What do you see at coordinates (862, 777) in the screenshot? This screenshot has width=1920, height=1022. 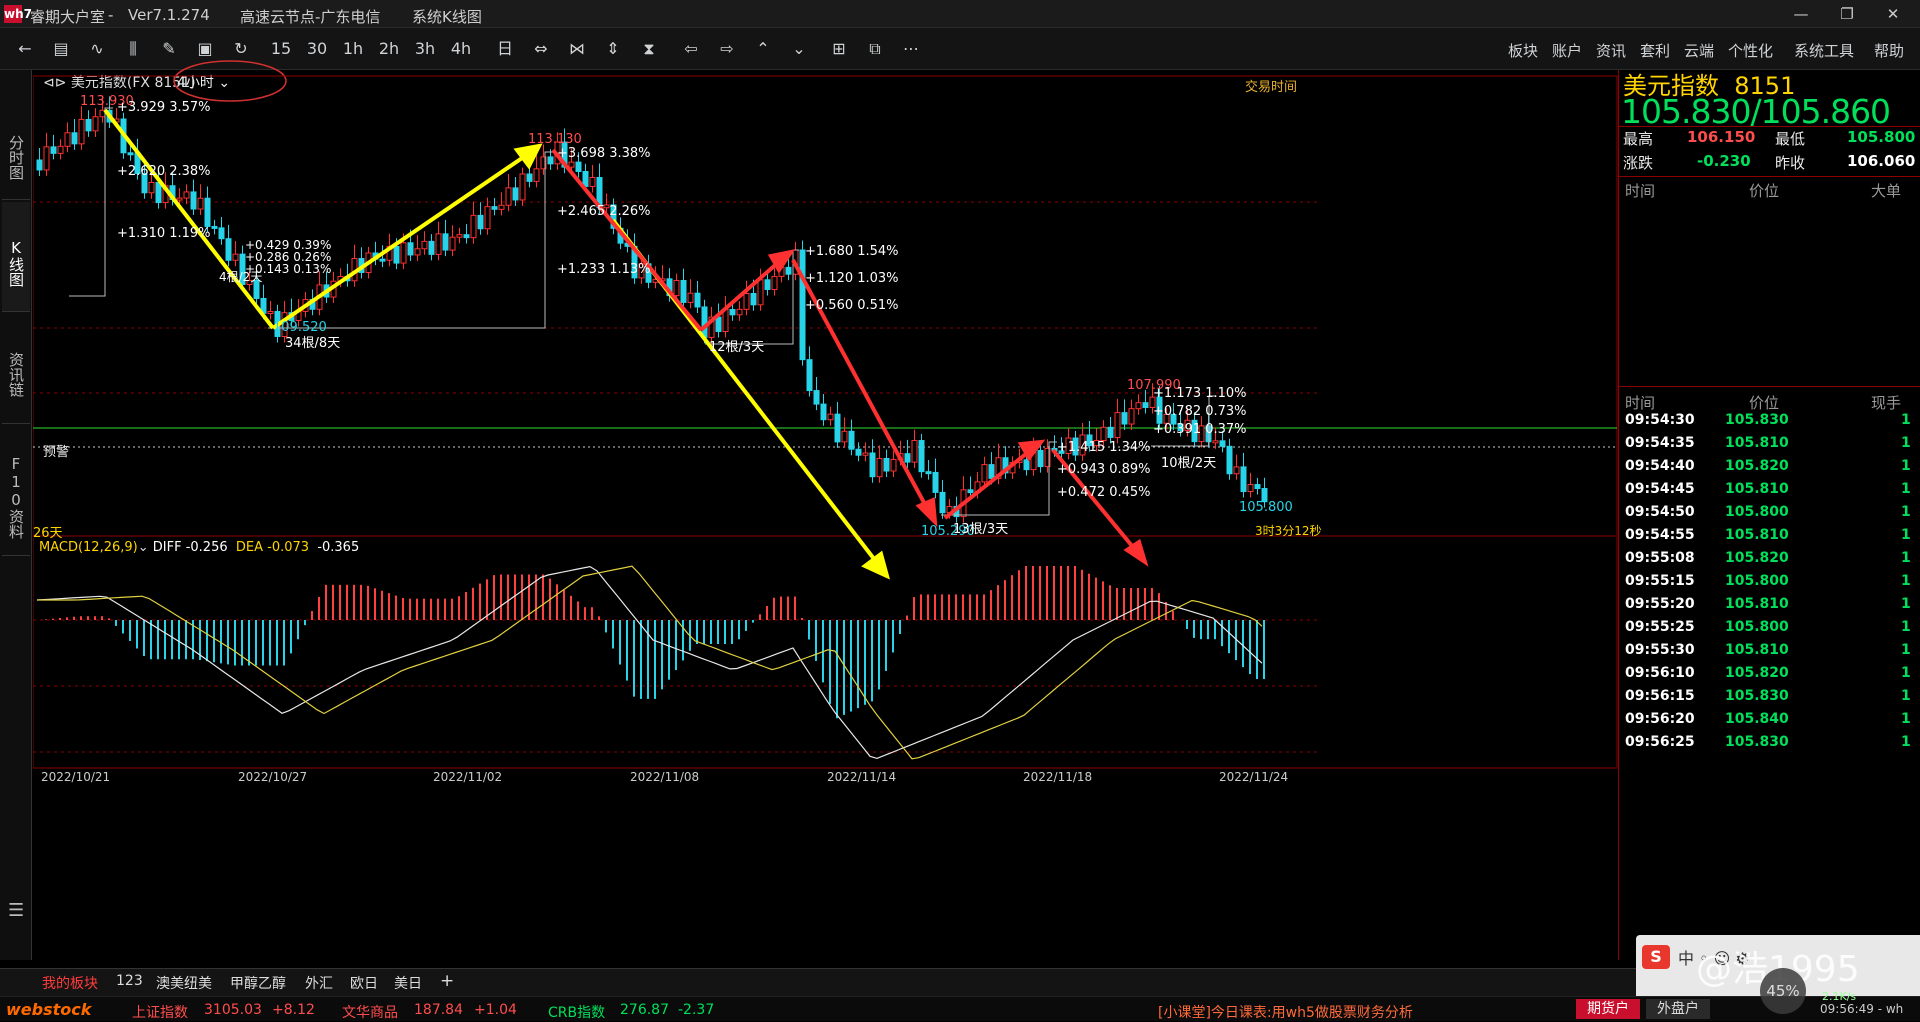 I see `x-tick: 2022/11/14` at bounding box center [862, 777].